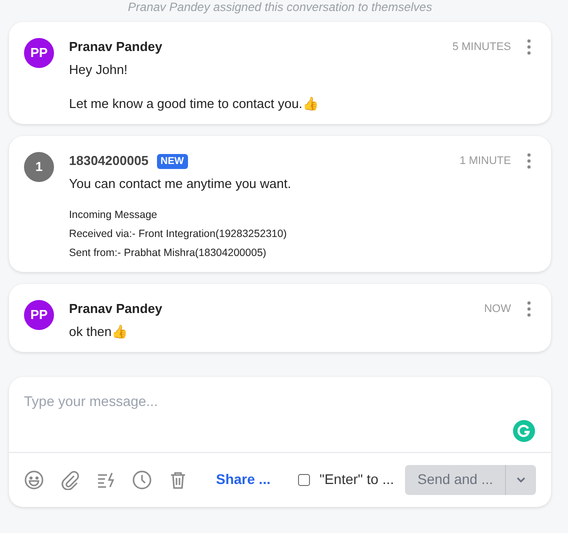  I want to click on detail-line: Incoming Message, so click(113, 215).